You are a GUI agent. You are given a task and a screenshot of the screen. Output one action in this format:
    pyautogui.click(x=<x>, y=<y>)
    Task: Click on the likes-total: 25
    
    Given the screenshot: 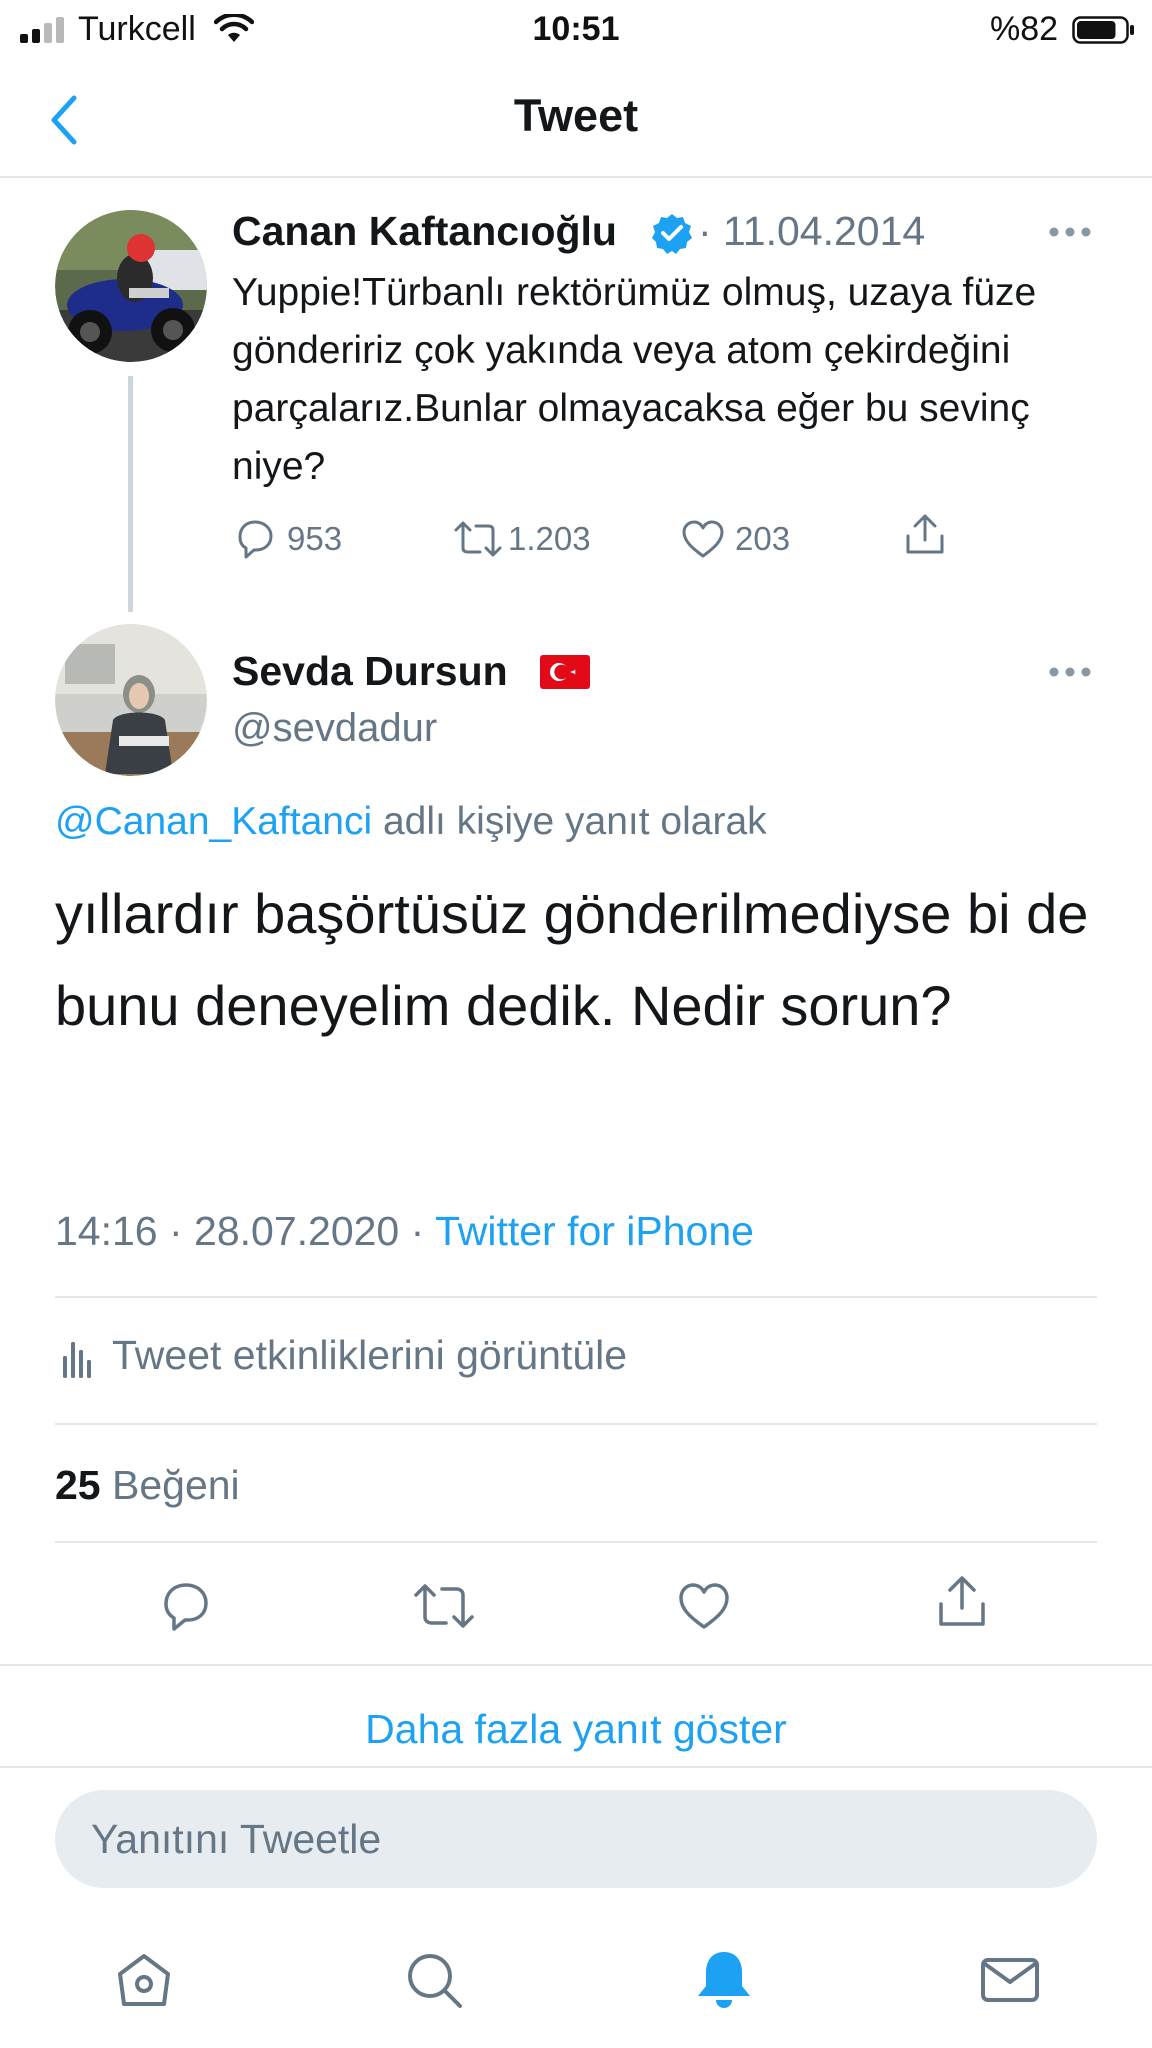 What is the action you would take?
    pyautogui.click(x=78, y=1485)
    